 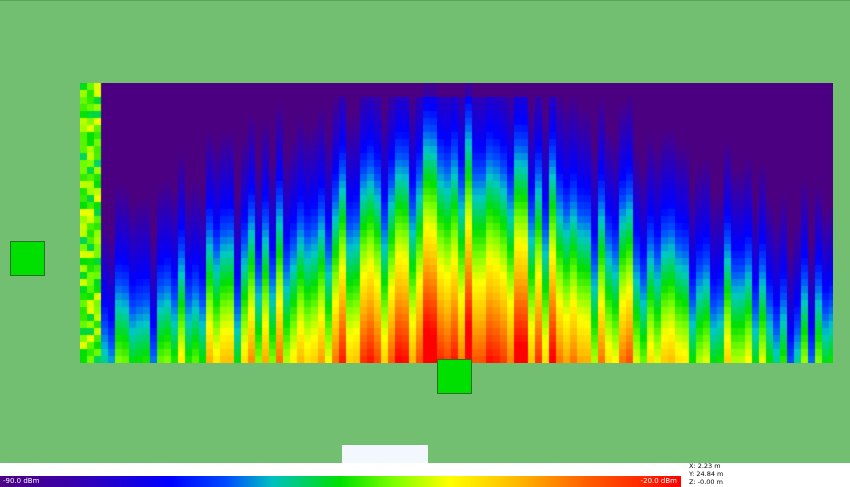 What do you see at coordinates (340, 481) in the screenshot?
I see `signal-legend-bar: -90.0 dBm -20.0 dBm` at bounding box center [340, 481].